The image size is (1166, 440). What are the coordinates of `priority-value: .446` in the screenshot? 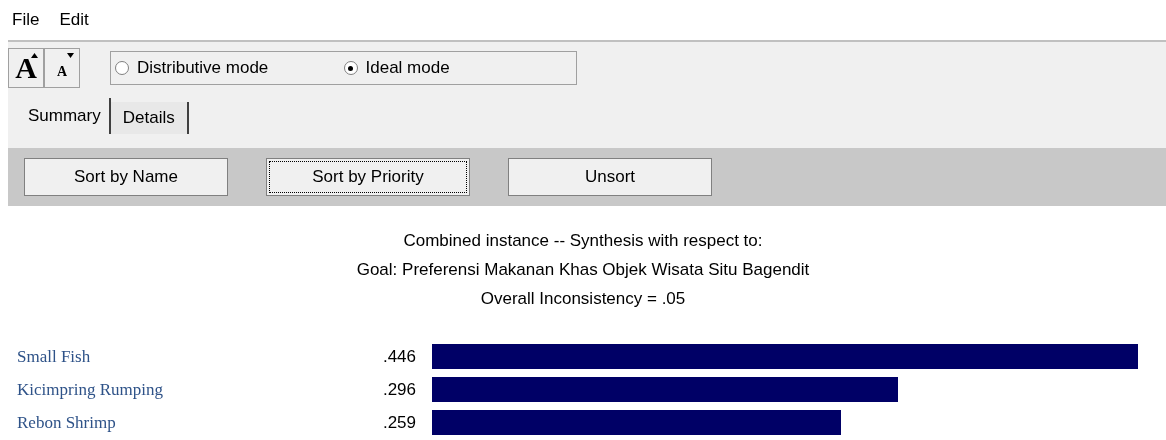 It's located at (399, 356).